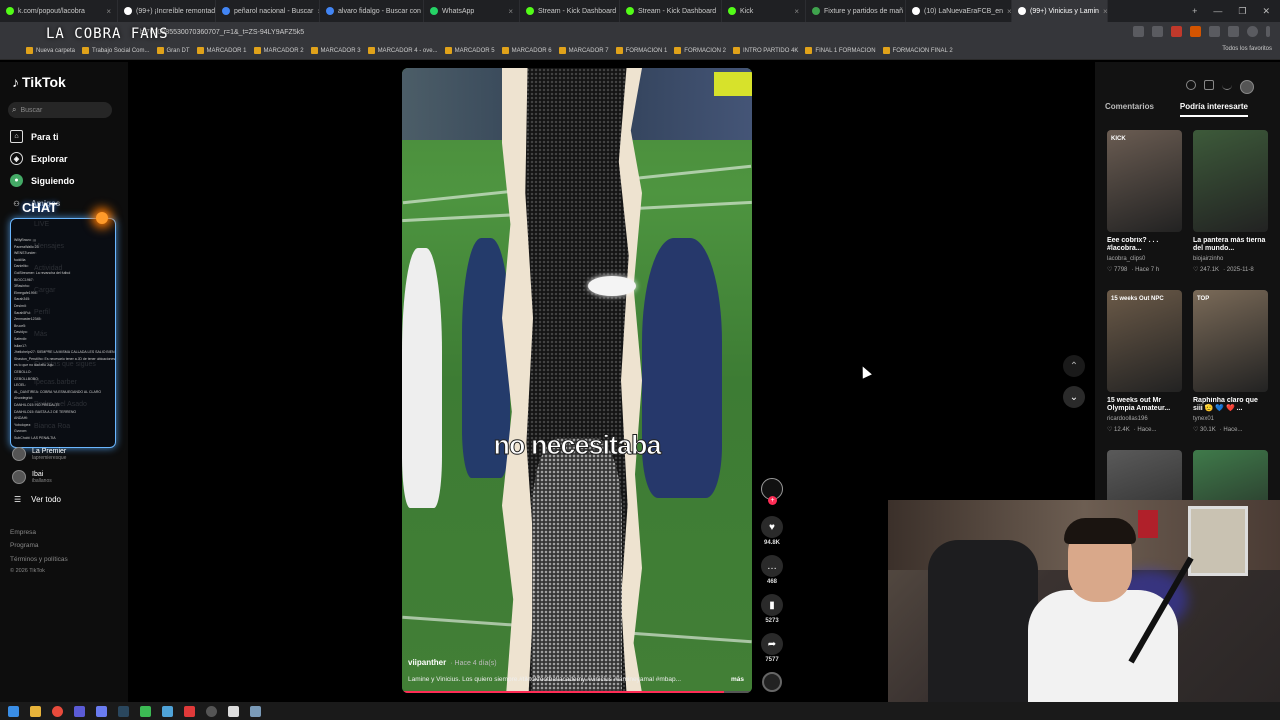 This screenshot has width=1280, height=720. Describe the element at coordinates (641, 50) in the screenshot. I see `bookmark-item: FORMACION 1` at that location.